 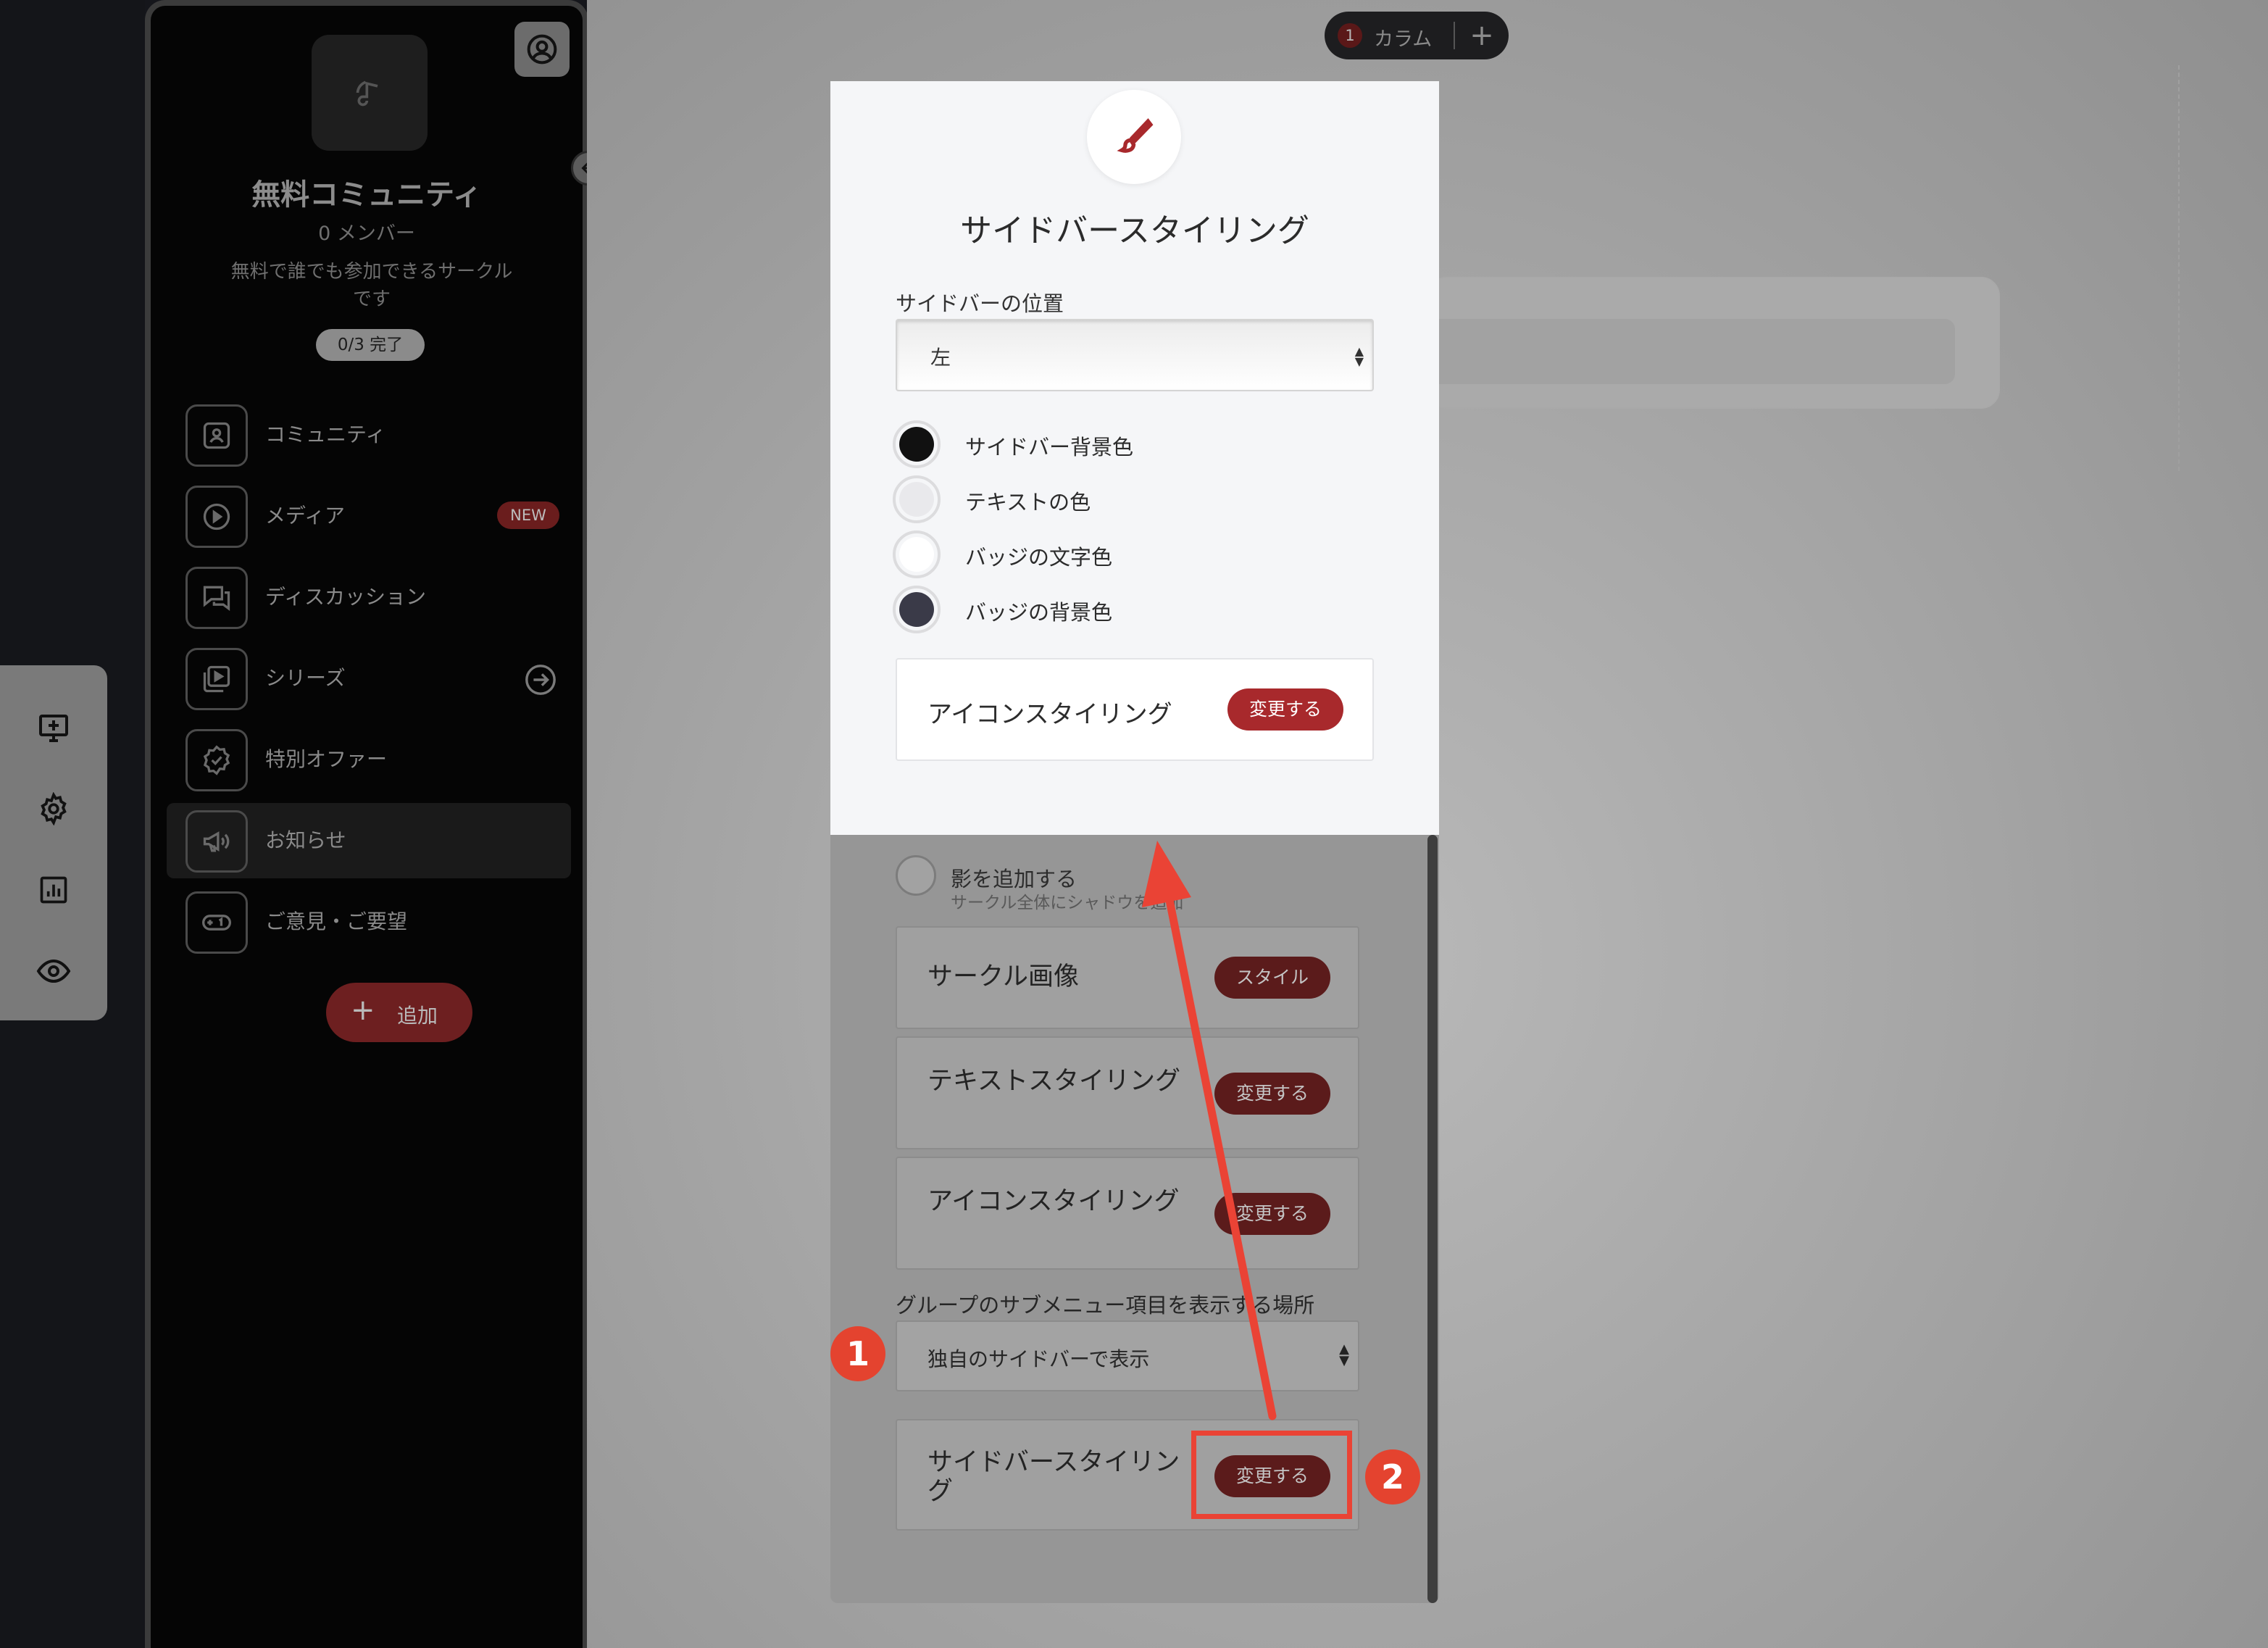 I want to click on submenu-location-select: 独自のサイドバーで表示 ▲ ▼, so click(x=1128, y=1355).